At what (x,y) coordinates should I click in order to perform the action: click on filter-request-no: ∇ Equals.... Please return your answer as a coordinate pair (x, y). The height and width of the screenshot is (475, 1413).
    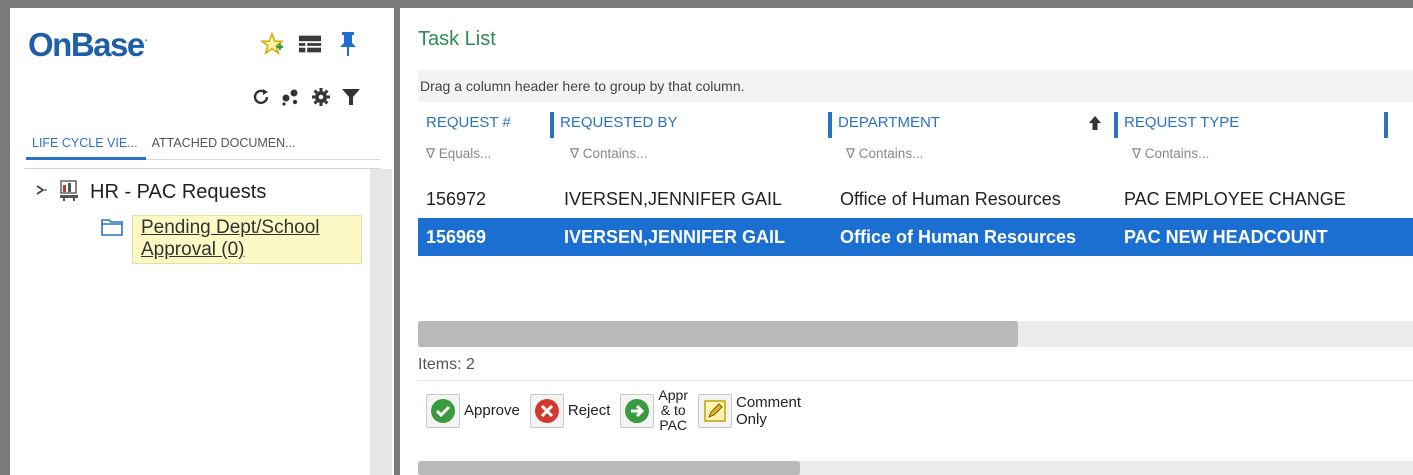
    Looking at the image, I should click on (487, 161).